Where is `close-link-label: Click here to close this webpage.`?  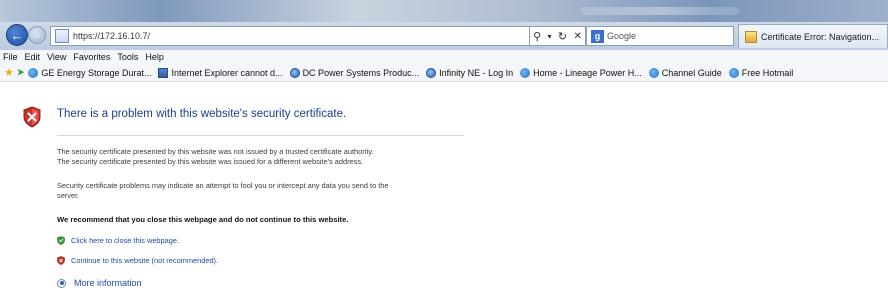 close-link-label: Click here to close this webpage. is located at coordinates (125, 240).